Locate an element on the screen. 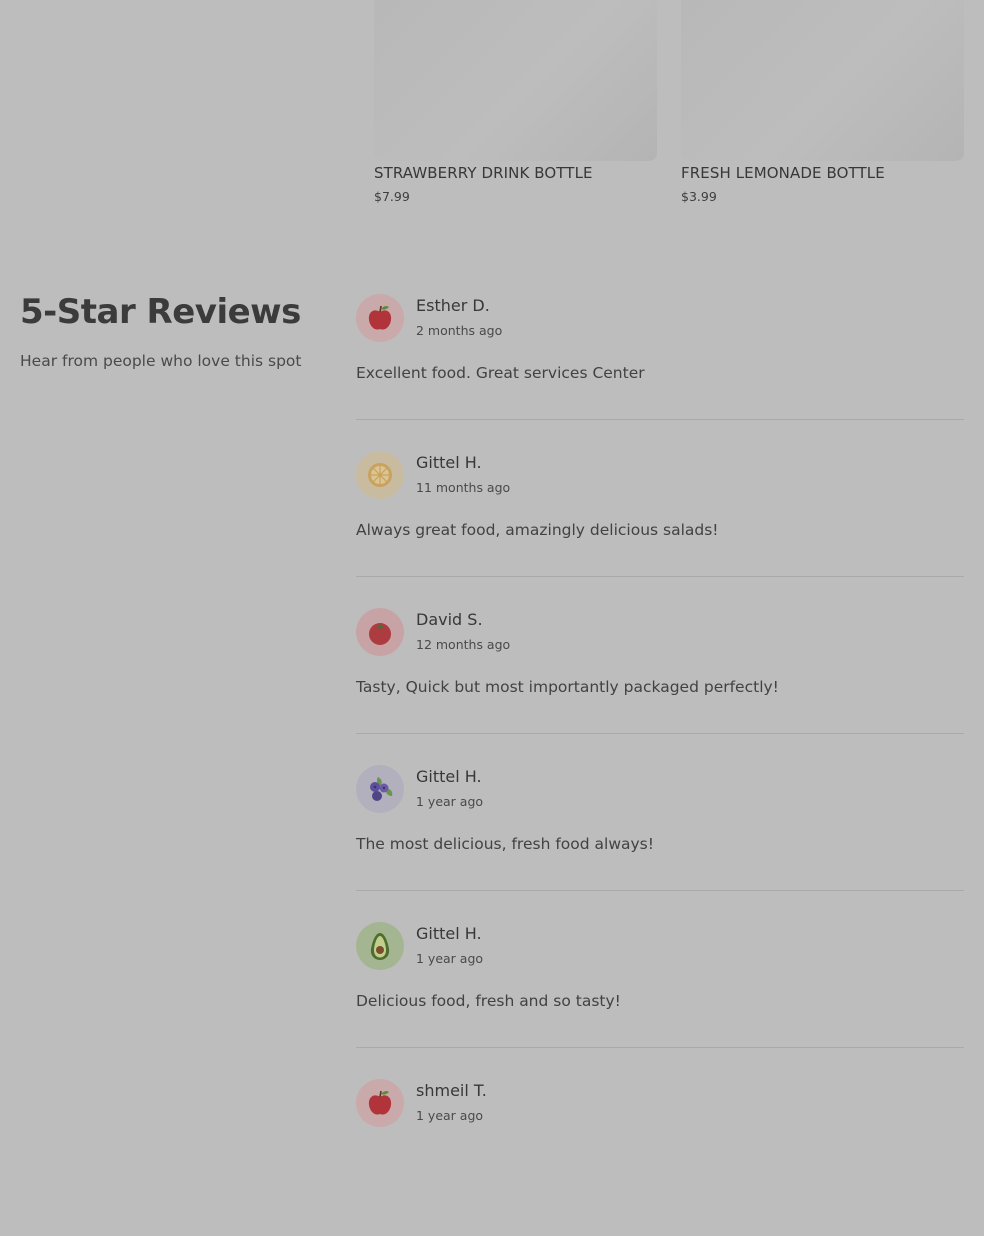 The height and width of the screenshot is (1236, 984). reviewer-name: Esther D. is located at coordinates (453, 305).